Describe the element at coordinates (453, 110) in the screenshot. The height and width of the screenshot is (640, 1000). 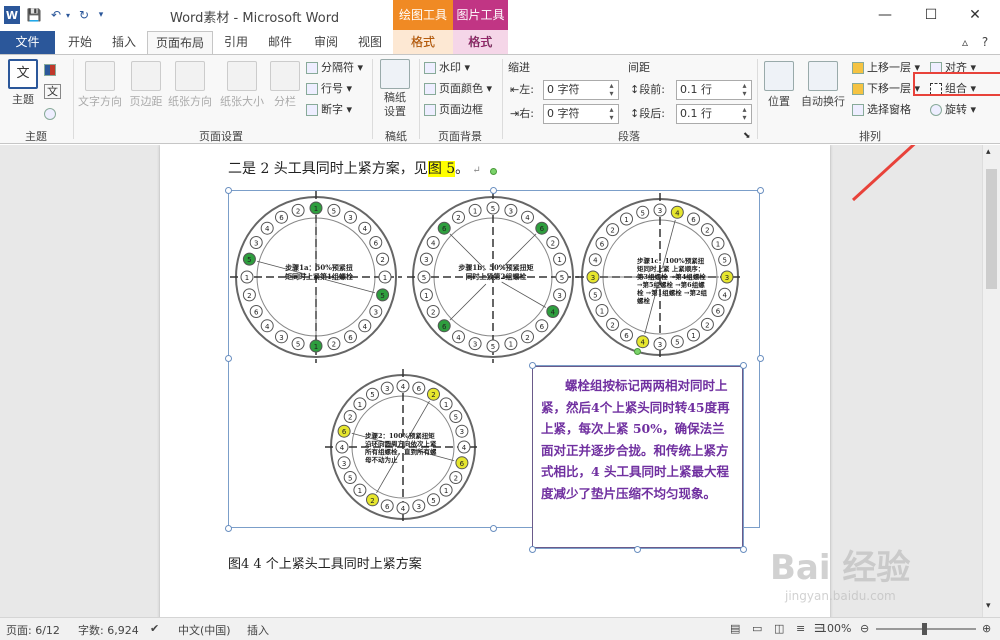
I see `page-borders-button: 页面边框` at that location.